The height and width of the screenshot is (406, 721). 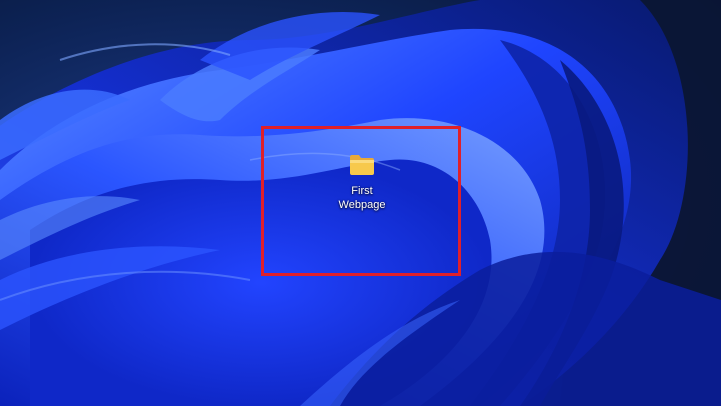 I want to click on folder-label: First Webpage, so click(x=362, y=198).